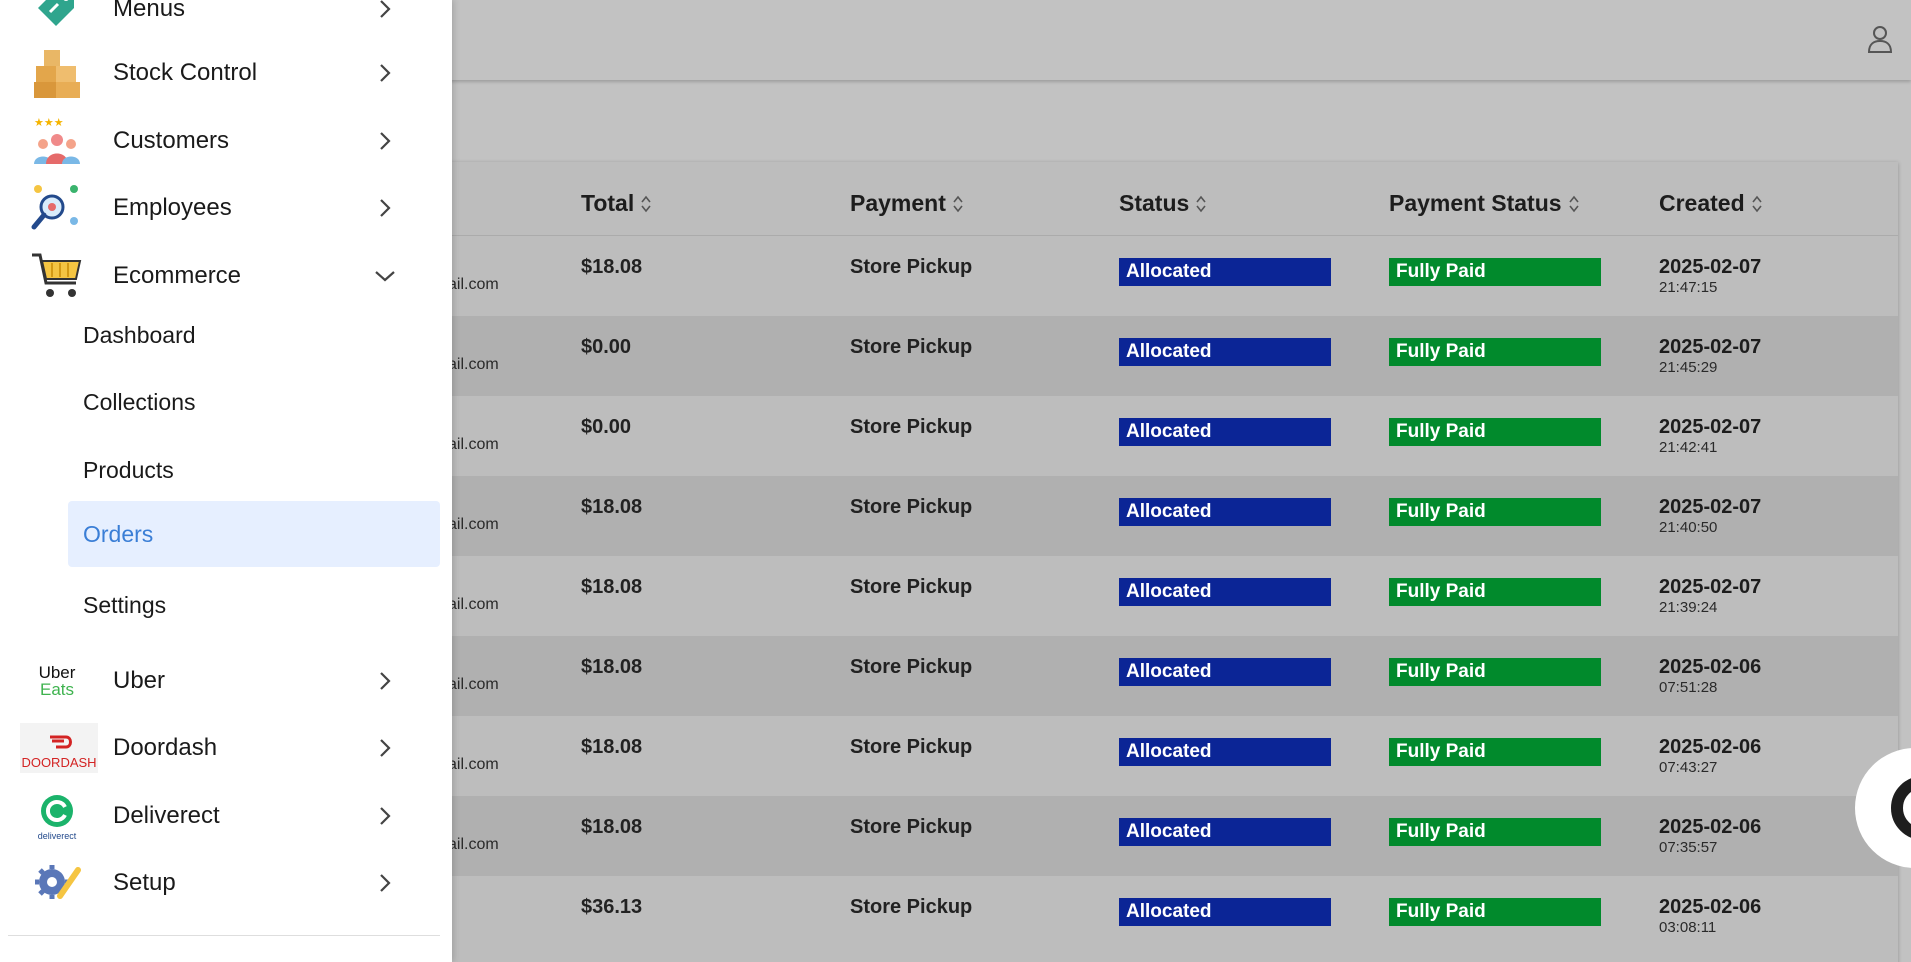  Describe the element at coordinates (166, 815) in the screenshot. I see `sidebar-item-label: Deliverect` at that location.